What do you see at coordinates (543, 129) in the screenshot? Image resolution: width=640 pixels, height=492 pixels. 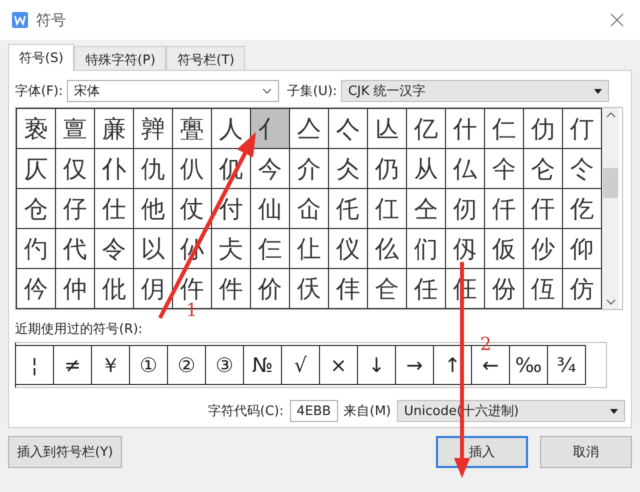 I see `symbol-cell: 仂` at bounding box center [543, 129].